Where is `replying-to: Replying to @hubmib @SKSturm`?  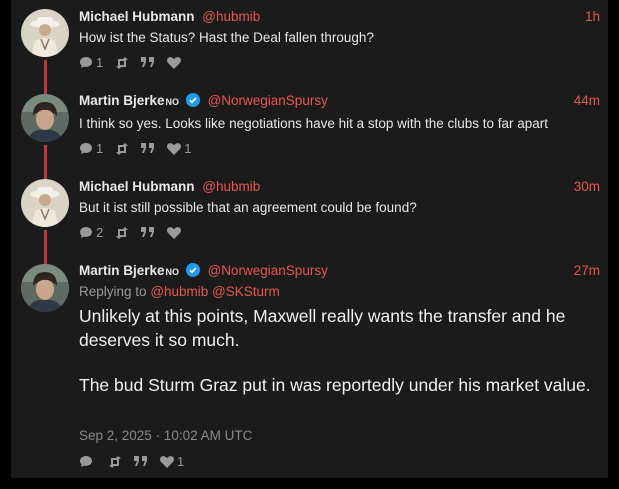
replying-to: Replying to @hubmib @SKSturm is located at coordinates (179, 291).